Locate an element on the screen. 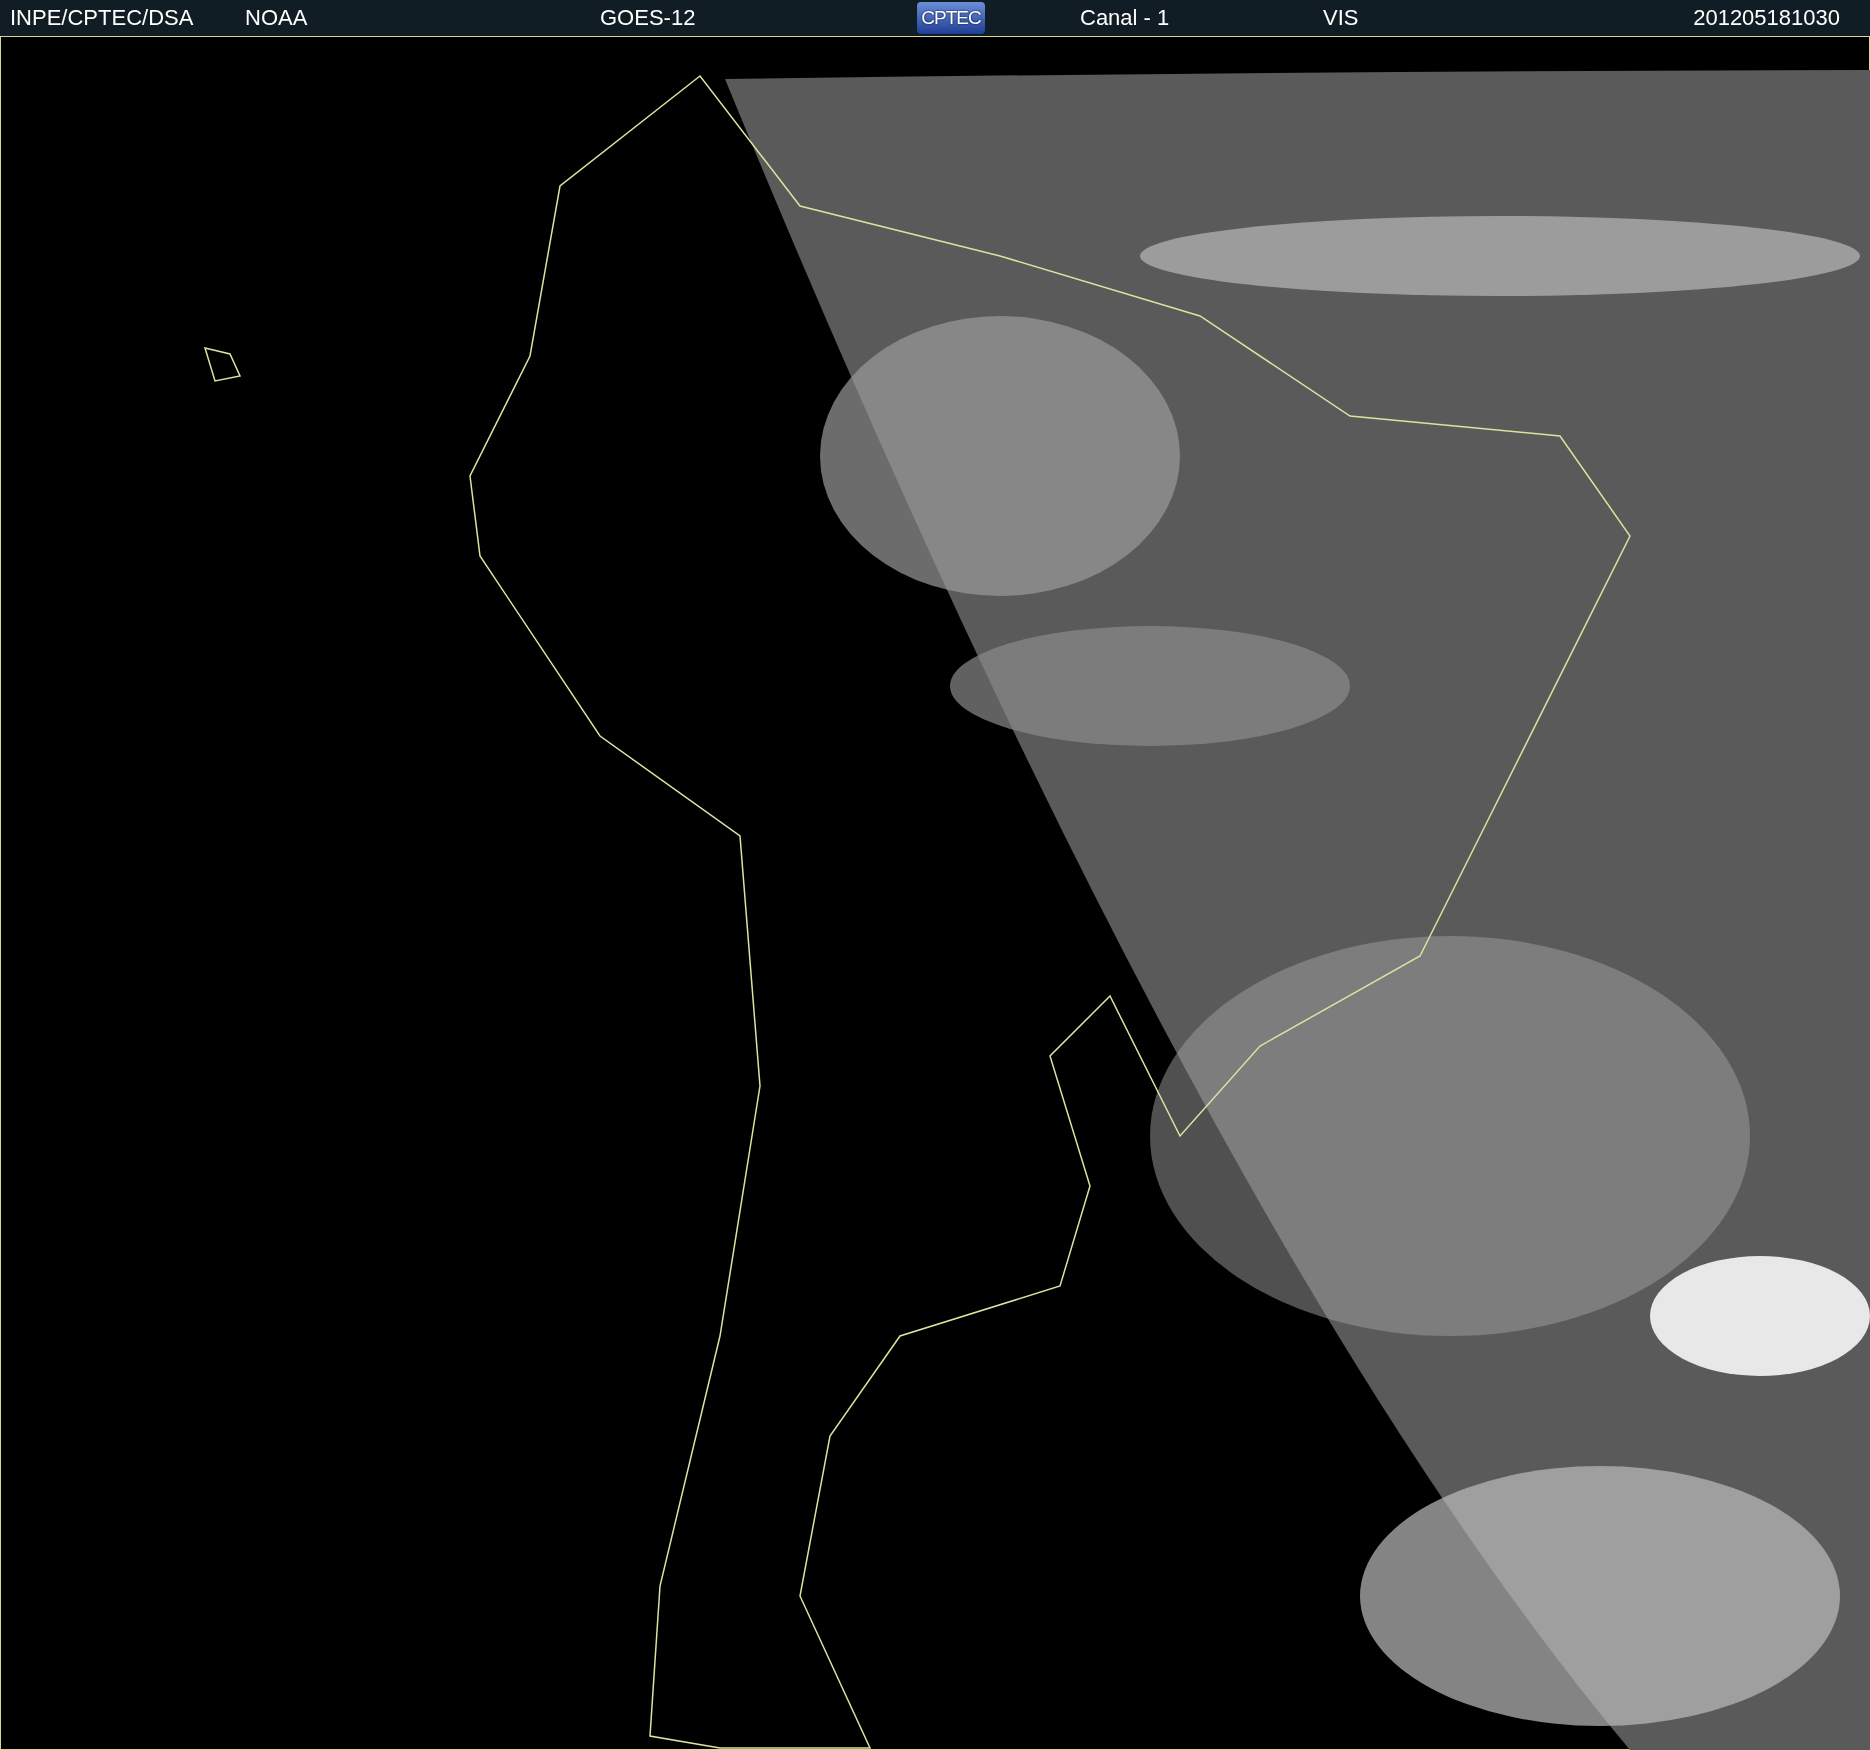  logo: CPTEC is located at coordinates (951, 18).